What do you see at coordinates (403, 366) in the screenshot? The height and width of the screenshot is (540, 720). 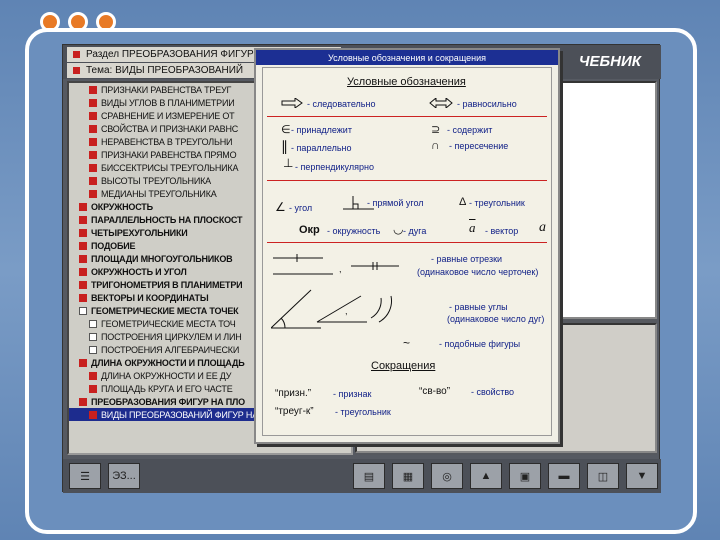 I see `abbreviations-heading: Сокращения` at bounding box center [403, 366].